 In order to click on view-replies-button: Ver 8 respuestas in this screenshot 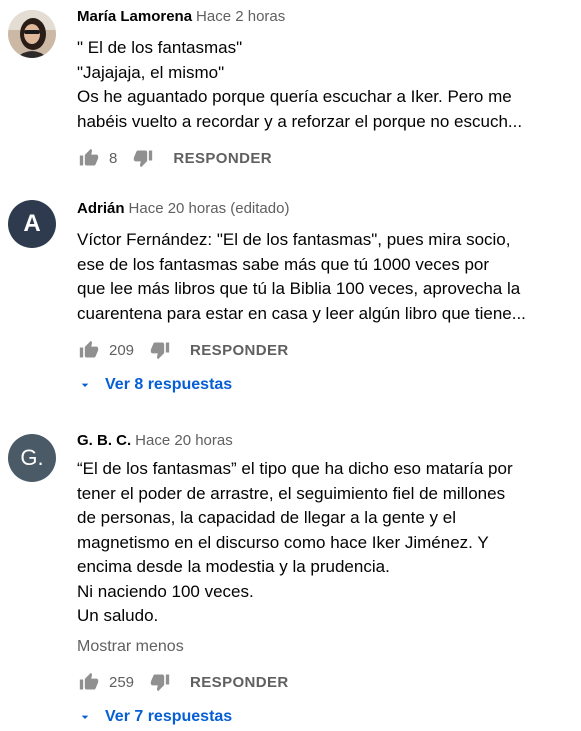, I will do `click(154, 385)`.